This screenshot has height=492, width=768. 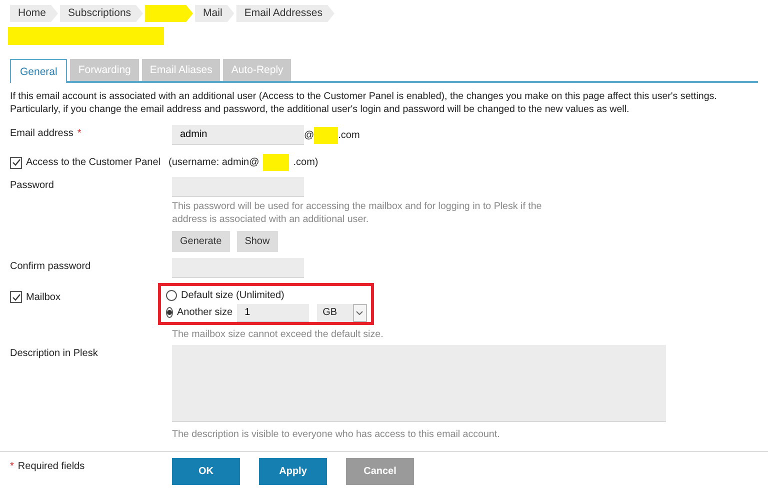 What do you see at coordinates (305, 162) in the screenshot?
I see `username-suffix: .com)` at bounding box center [305, 162].